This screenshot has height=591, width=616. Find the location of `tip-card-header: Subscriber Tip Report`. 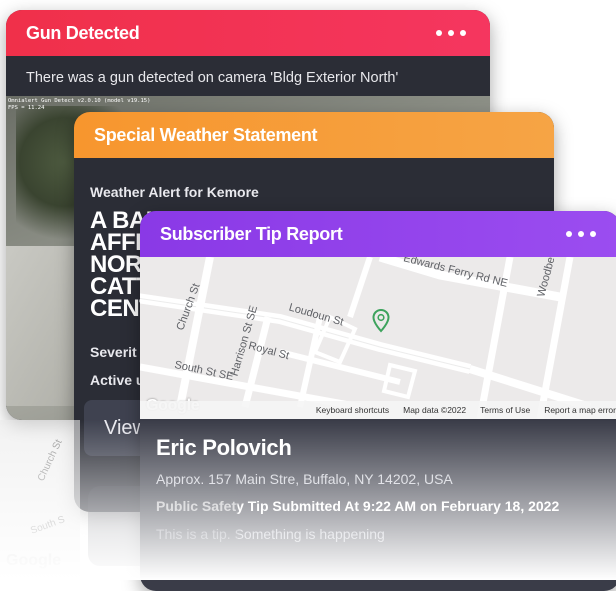

tip-card-header: Subscriber Tip Report is located at coordinates (378, 234).